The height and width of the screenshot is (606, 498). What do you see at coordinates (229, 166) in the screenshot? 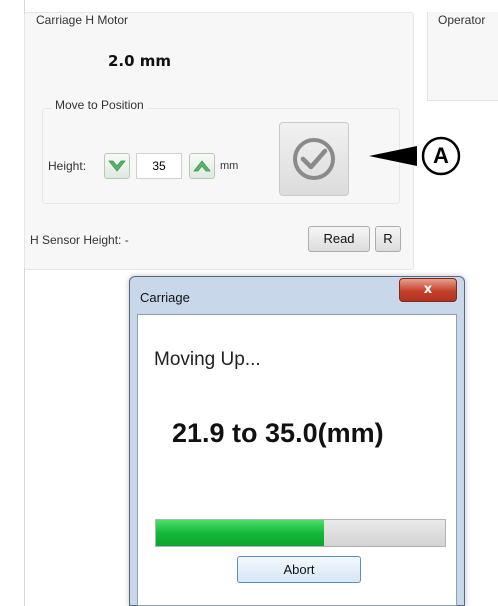
I see `height-unit-label: mm` at bounding box center [229, 166].